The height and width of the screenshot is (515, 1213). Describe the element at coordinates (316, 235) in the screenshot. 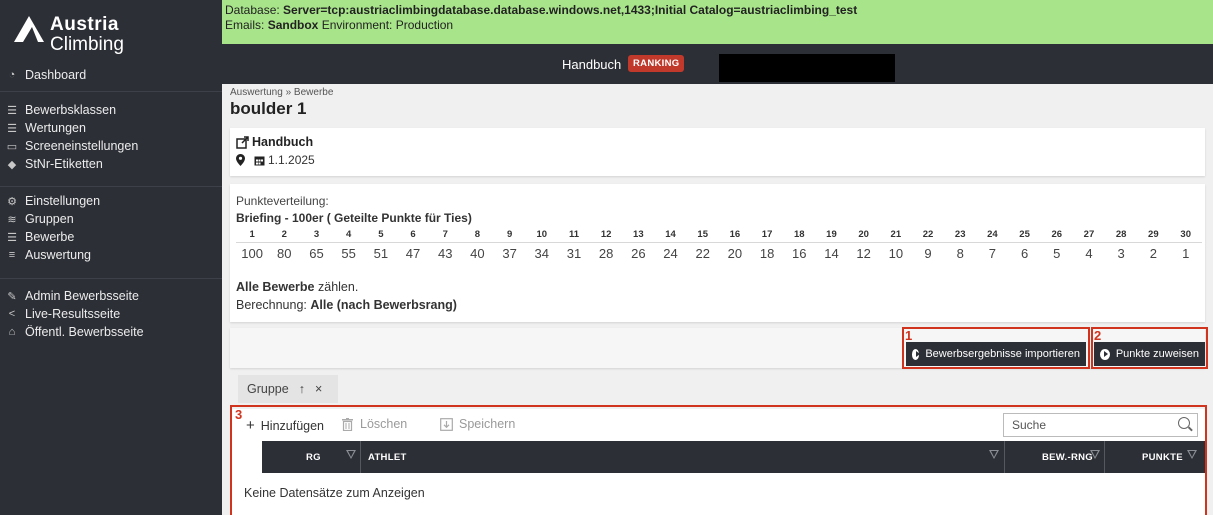

I see `rank-cell: 3` at that location.